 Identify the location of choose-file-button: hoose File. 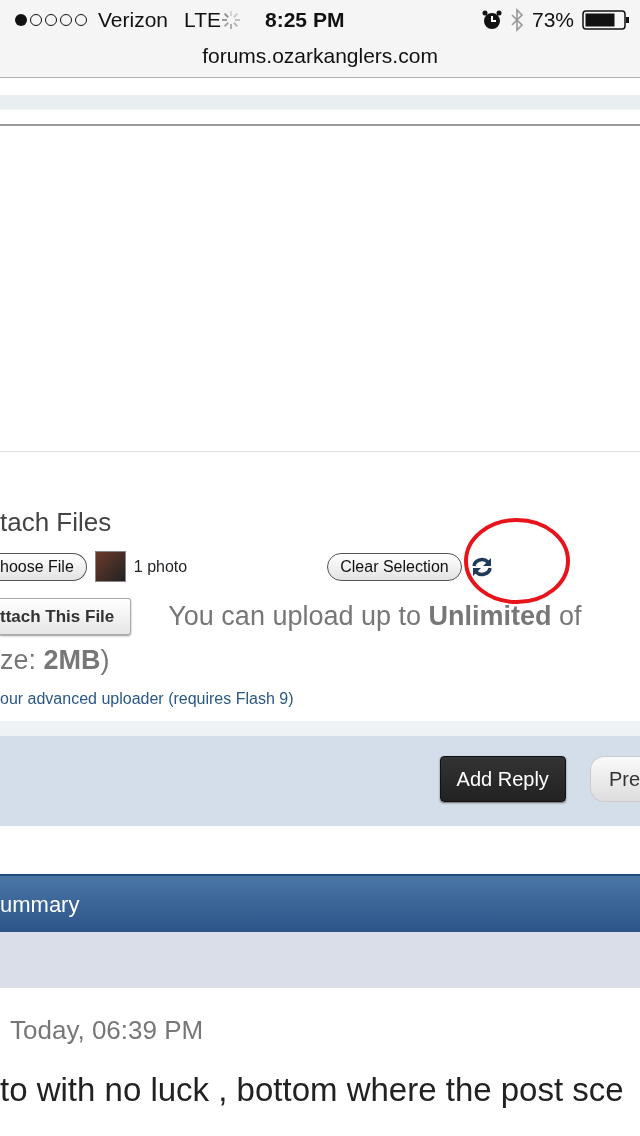
(43, 566).